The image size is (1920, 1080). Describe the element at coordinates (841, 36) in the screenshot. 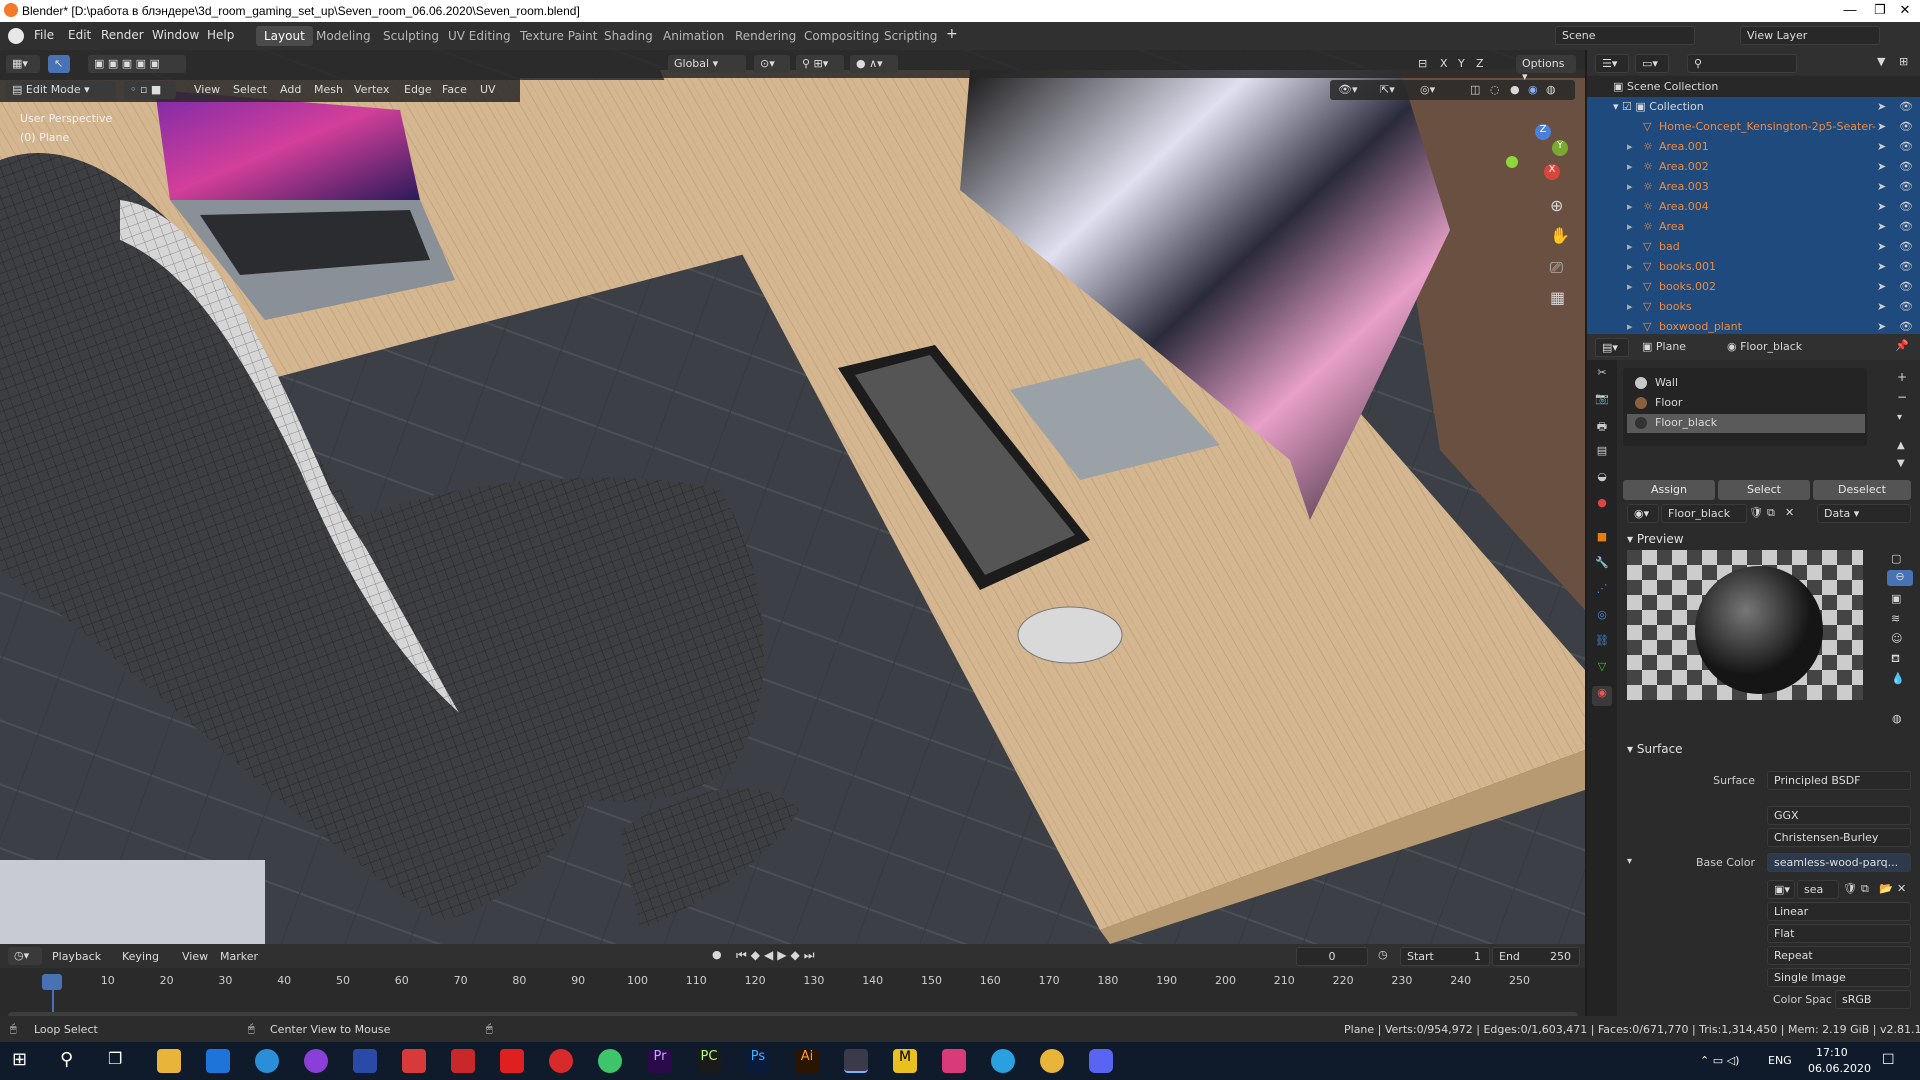

I see `tab-compositing: Compositing` at that location.